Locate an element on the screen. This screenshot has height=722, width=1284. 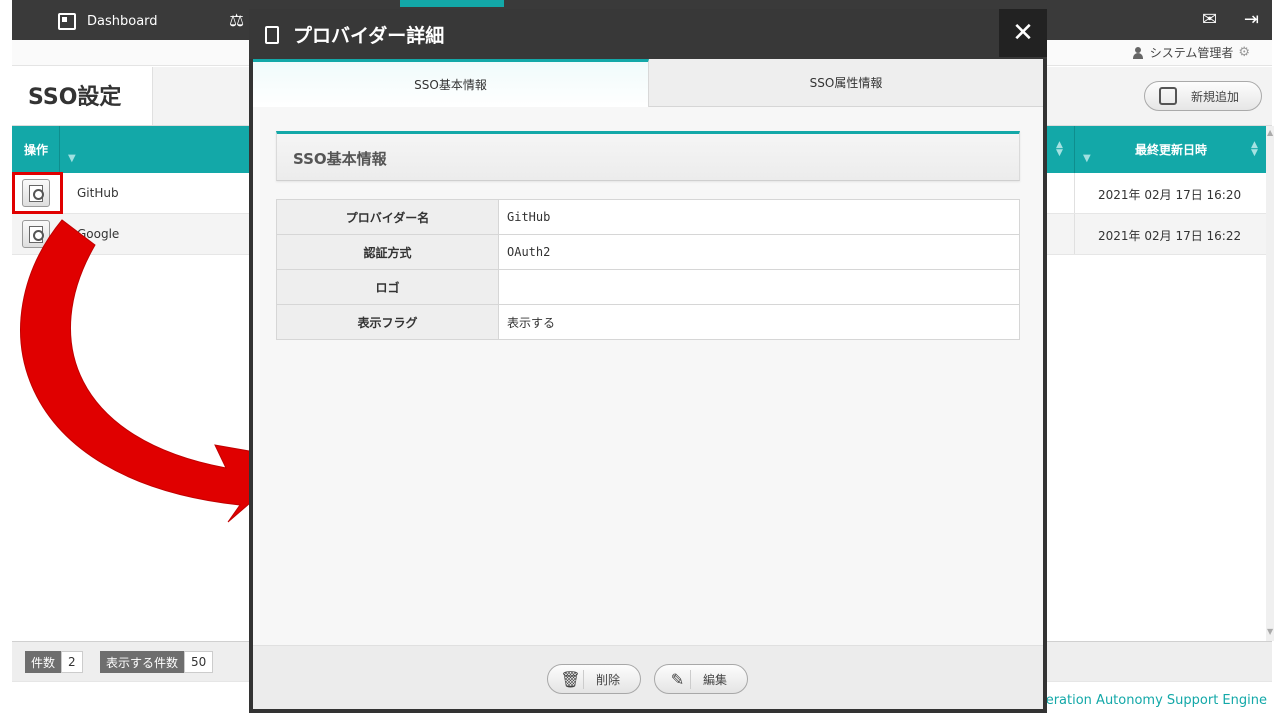
field-value: 表示する is located at coordinates (759, 322).